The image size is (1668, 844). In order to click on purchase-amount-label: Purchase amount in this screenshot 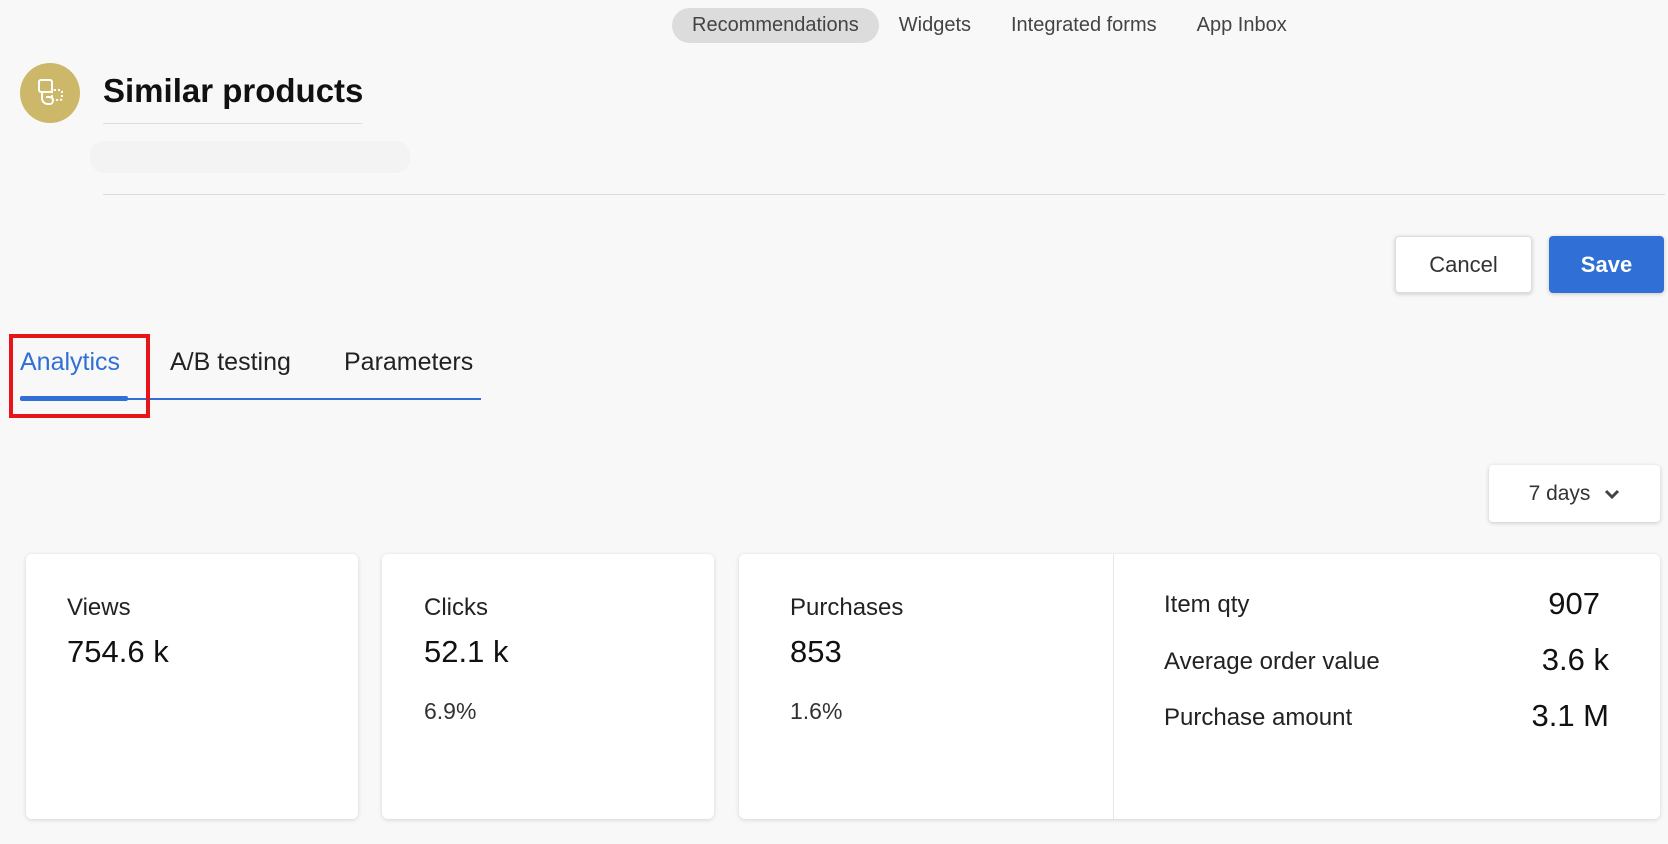, I will do `click(1258, 717)`.